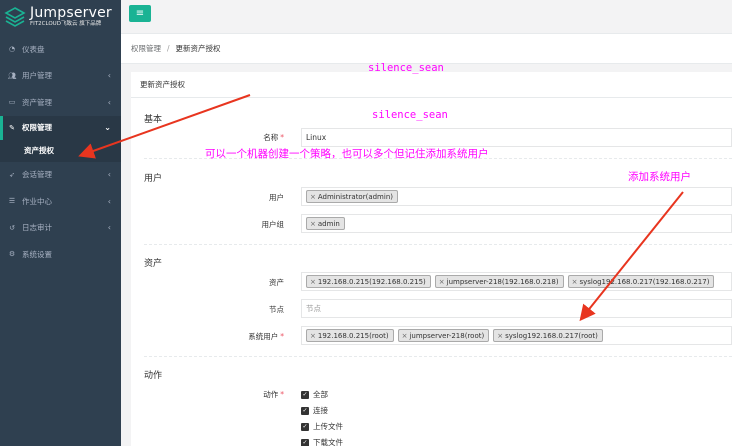  What do you see at coordinates (443, 335) in the screenshot?
I see `sysuser-tag: × jumpserver-218(root)` at bounding box center [443, 335].